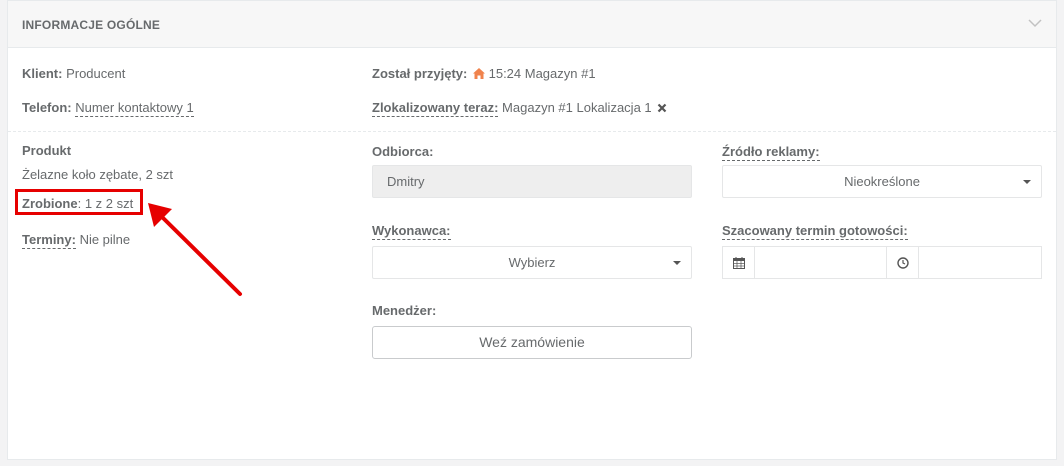  I want to click on annotation-arrow-icon, so click(195, 249).